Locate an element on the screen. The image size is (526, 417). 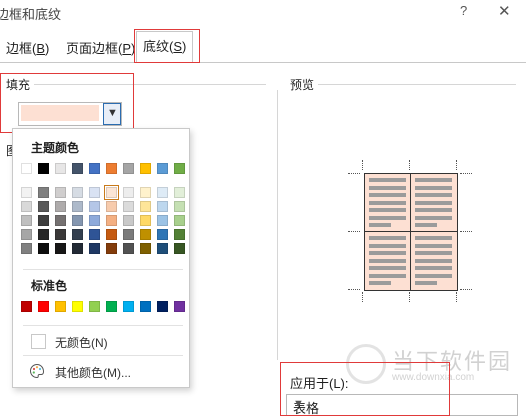
close-button: ✕ is located at coordinates (504, 11).